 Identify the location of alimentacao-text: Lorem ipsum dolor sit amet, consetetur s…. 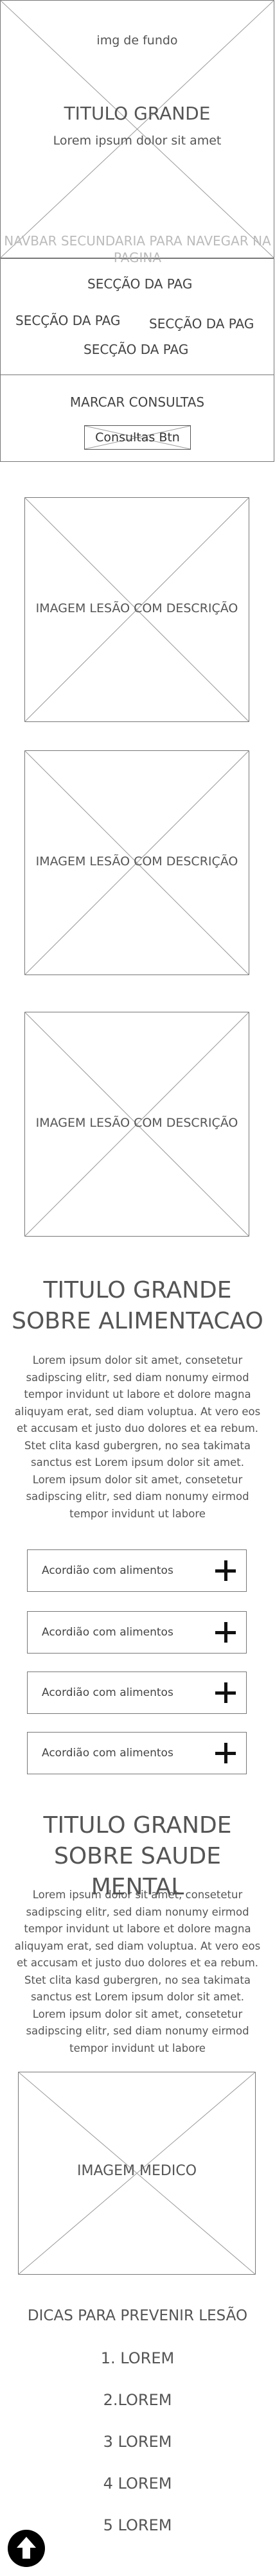
(137, 1437).